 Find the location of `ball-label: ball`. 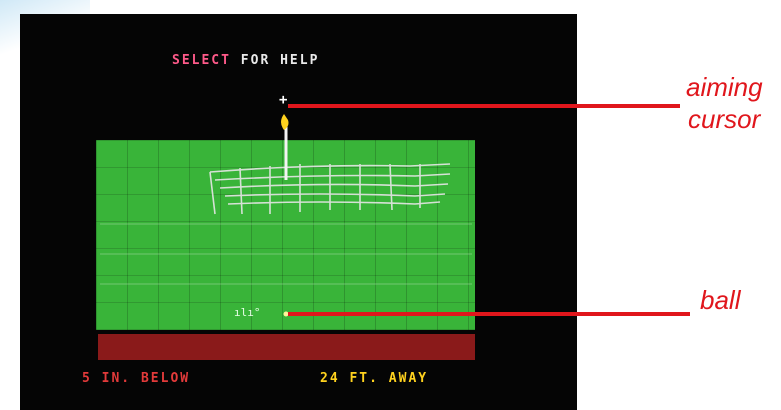

ball-label: ball is located at coordinates (720, 300).